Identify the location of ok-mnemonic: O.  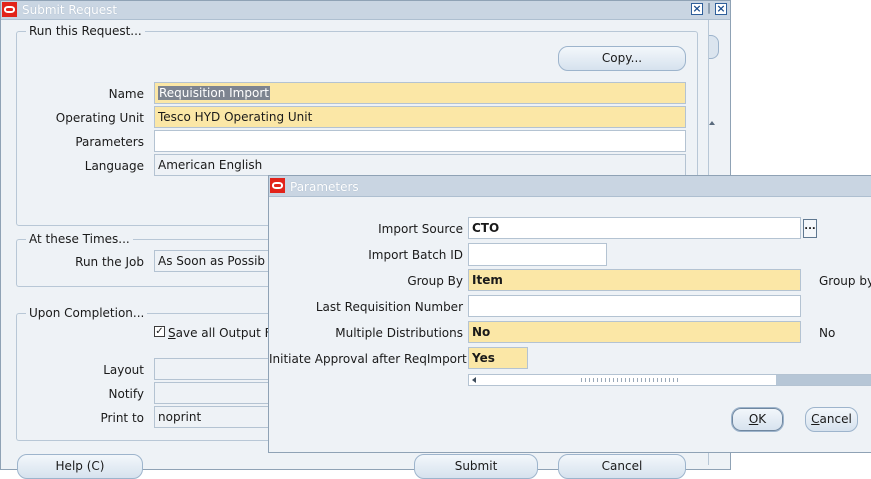
(753, 419).